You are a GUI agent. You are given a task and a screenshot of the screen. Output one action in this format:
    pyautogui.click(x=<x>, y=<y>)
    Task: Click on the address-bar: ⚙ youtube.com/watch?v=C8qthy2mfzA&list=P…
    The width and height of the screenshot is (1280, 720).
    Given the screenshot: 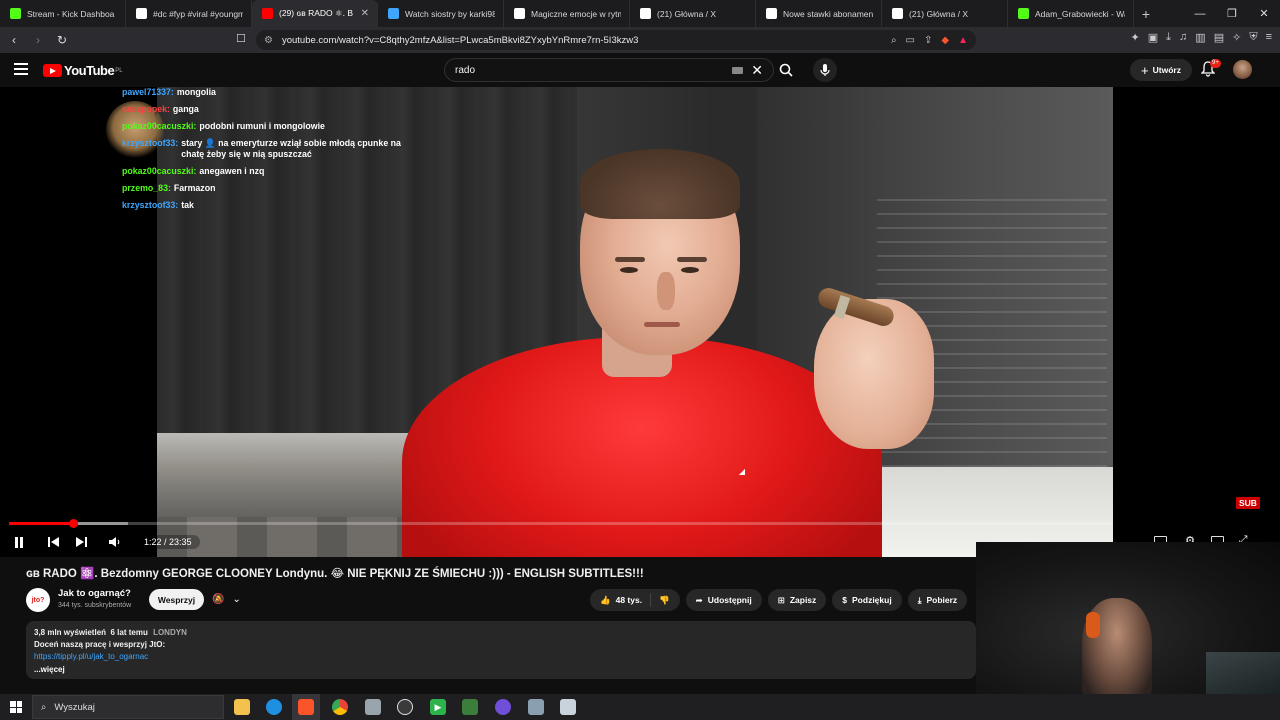 What is the action you would take?
    pyautogui.click(x=616, y=40)
    